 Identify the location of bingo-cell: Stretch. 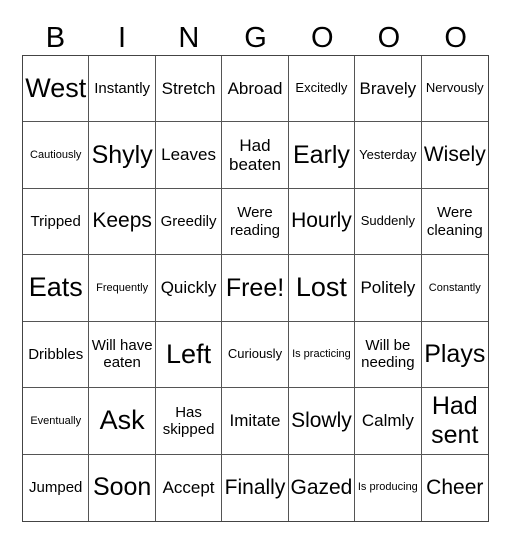
(189, 89).